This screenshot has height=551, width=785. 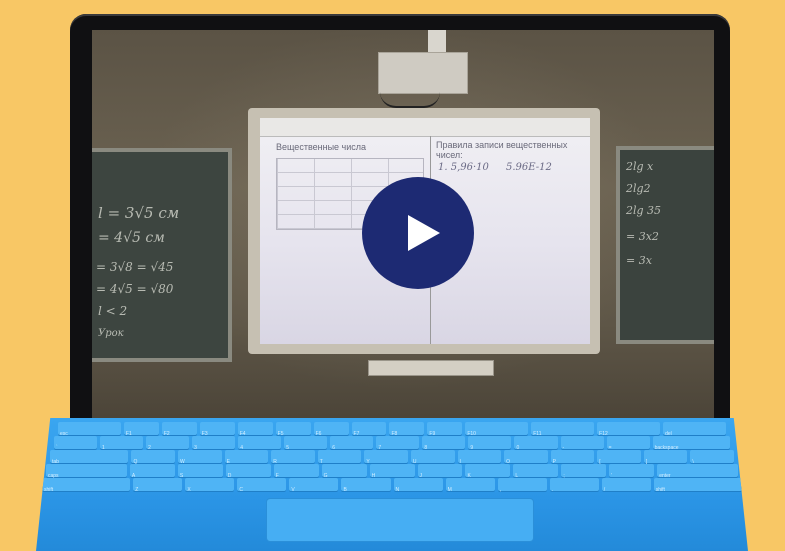 I want to click on key-label: M, so click(x=449, y=490).